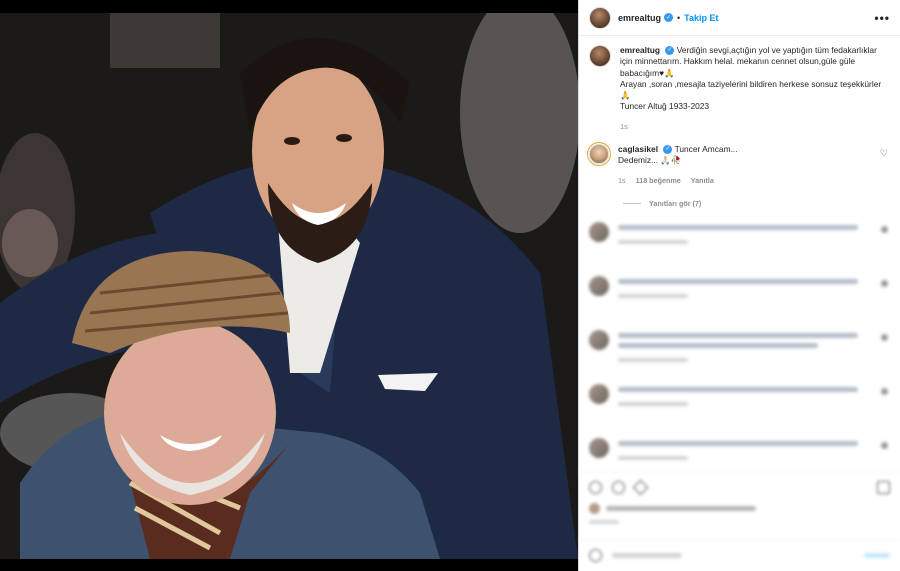 The width and height of the screenshot is (900, 571). I want to click on comment-text: Dedemiz... 🙏🏻🥀, so click(650, 160).